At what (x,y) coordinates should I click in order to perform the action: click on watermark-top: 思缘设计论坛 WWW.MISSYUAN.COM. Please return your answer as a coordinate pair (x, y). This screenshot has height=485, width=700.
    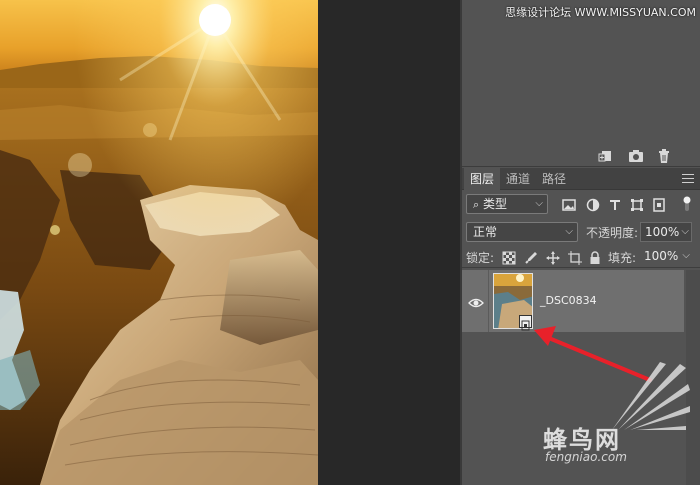
    Looking at the image, I should click on (600, 12).